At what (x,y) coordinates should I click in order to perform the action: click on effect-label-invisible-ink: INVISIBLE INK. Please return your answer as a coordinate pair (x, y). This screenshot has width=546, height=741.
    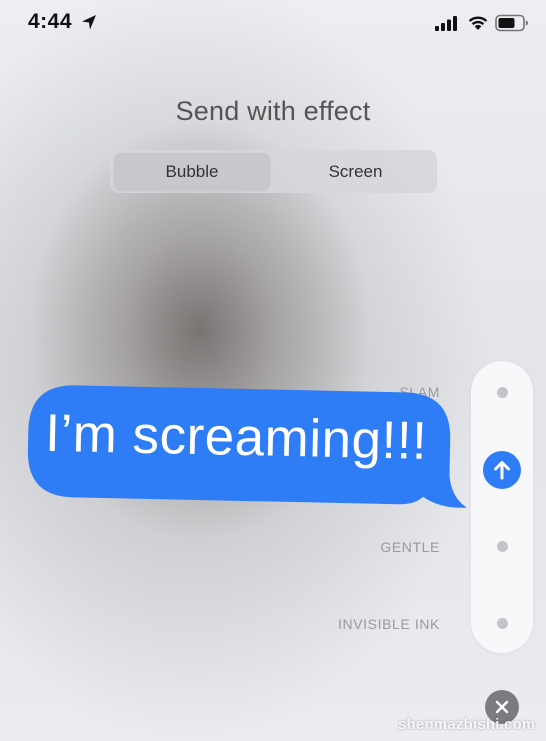
    Looking at the image, I should click on (389, 624).